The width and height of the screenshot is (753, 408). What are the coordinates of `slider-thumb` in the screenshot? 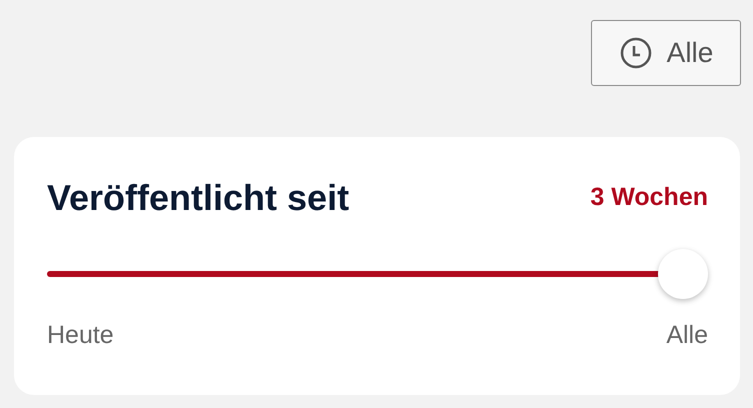 It's located at (683, 274).